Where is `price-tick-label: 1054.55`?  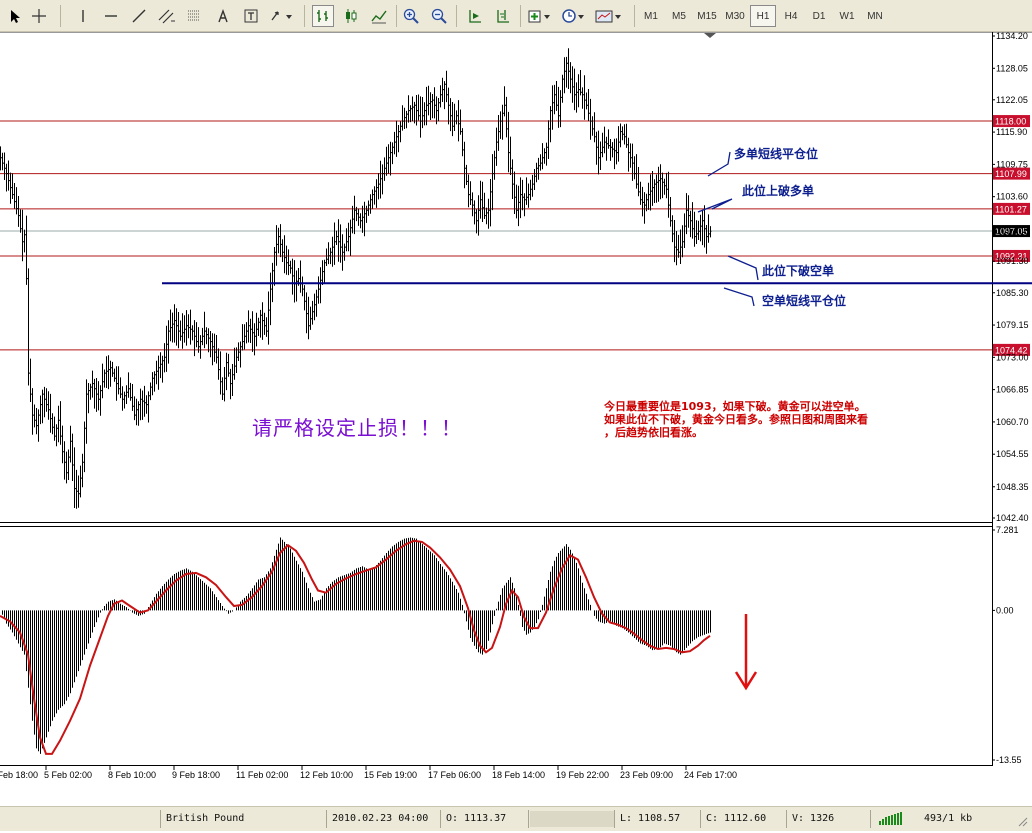
price-tick-label: 1054.55 is located at coordinates (1012, 454).